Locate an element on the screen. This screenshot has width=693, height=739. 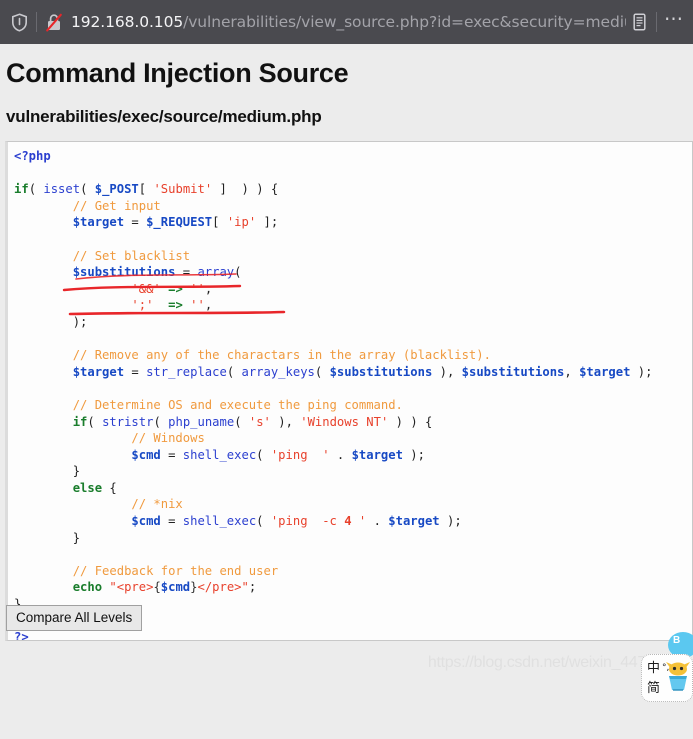
reader-view-icon is located at coordinates (639, 22).